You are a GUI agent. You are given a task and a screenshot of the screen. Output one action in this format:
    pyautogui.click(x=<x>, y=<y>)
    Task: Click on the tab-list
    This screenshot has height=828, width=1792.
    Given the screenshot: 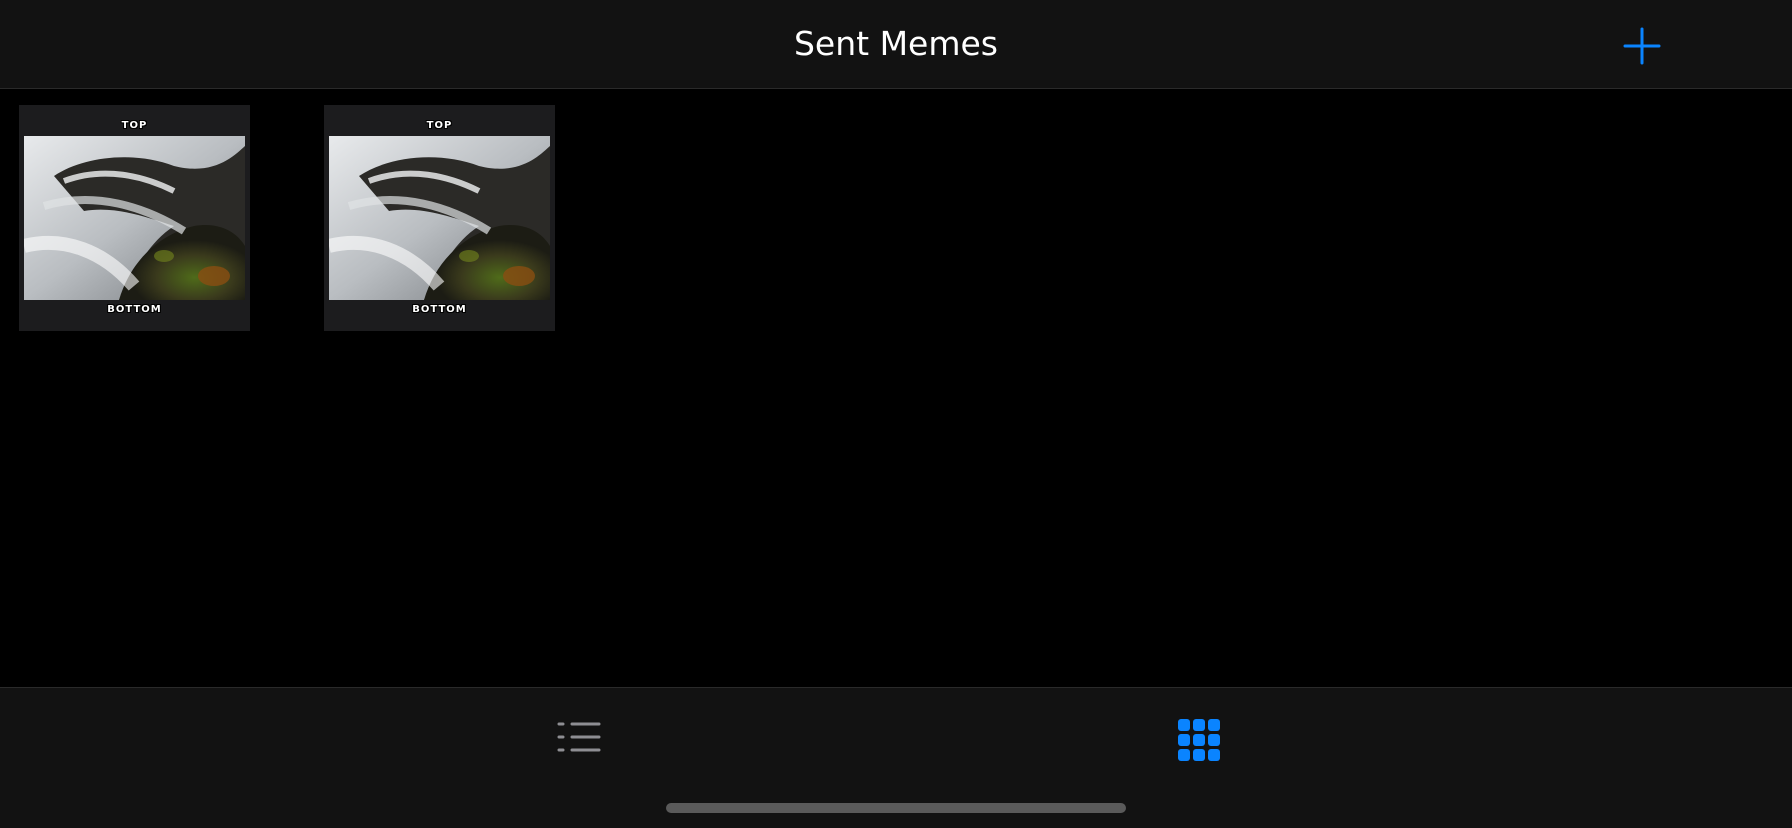 What is the action you would take?
    pyautogui.click(x=579, y=737)
    